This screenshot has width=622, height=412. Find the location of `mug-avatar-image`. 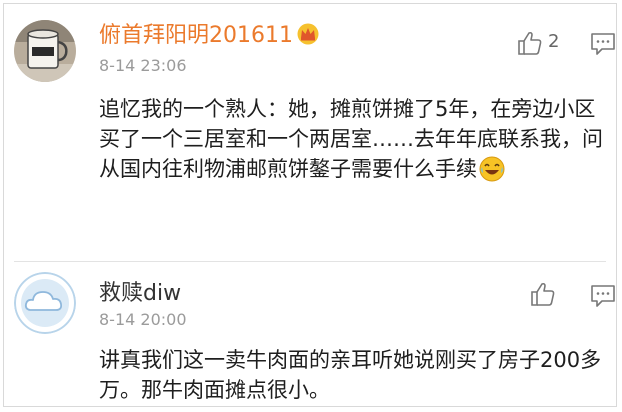

mug-avatar-image is located at coordinates (45, 51).